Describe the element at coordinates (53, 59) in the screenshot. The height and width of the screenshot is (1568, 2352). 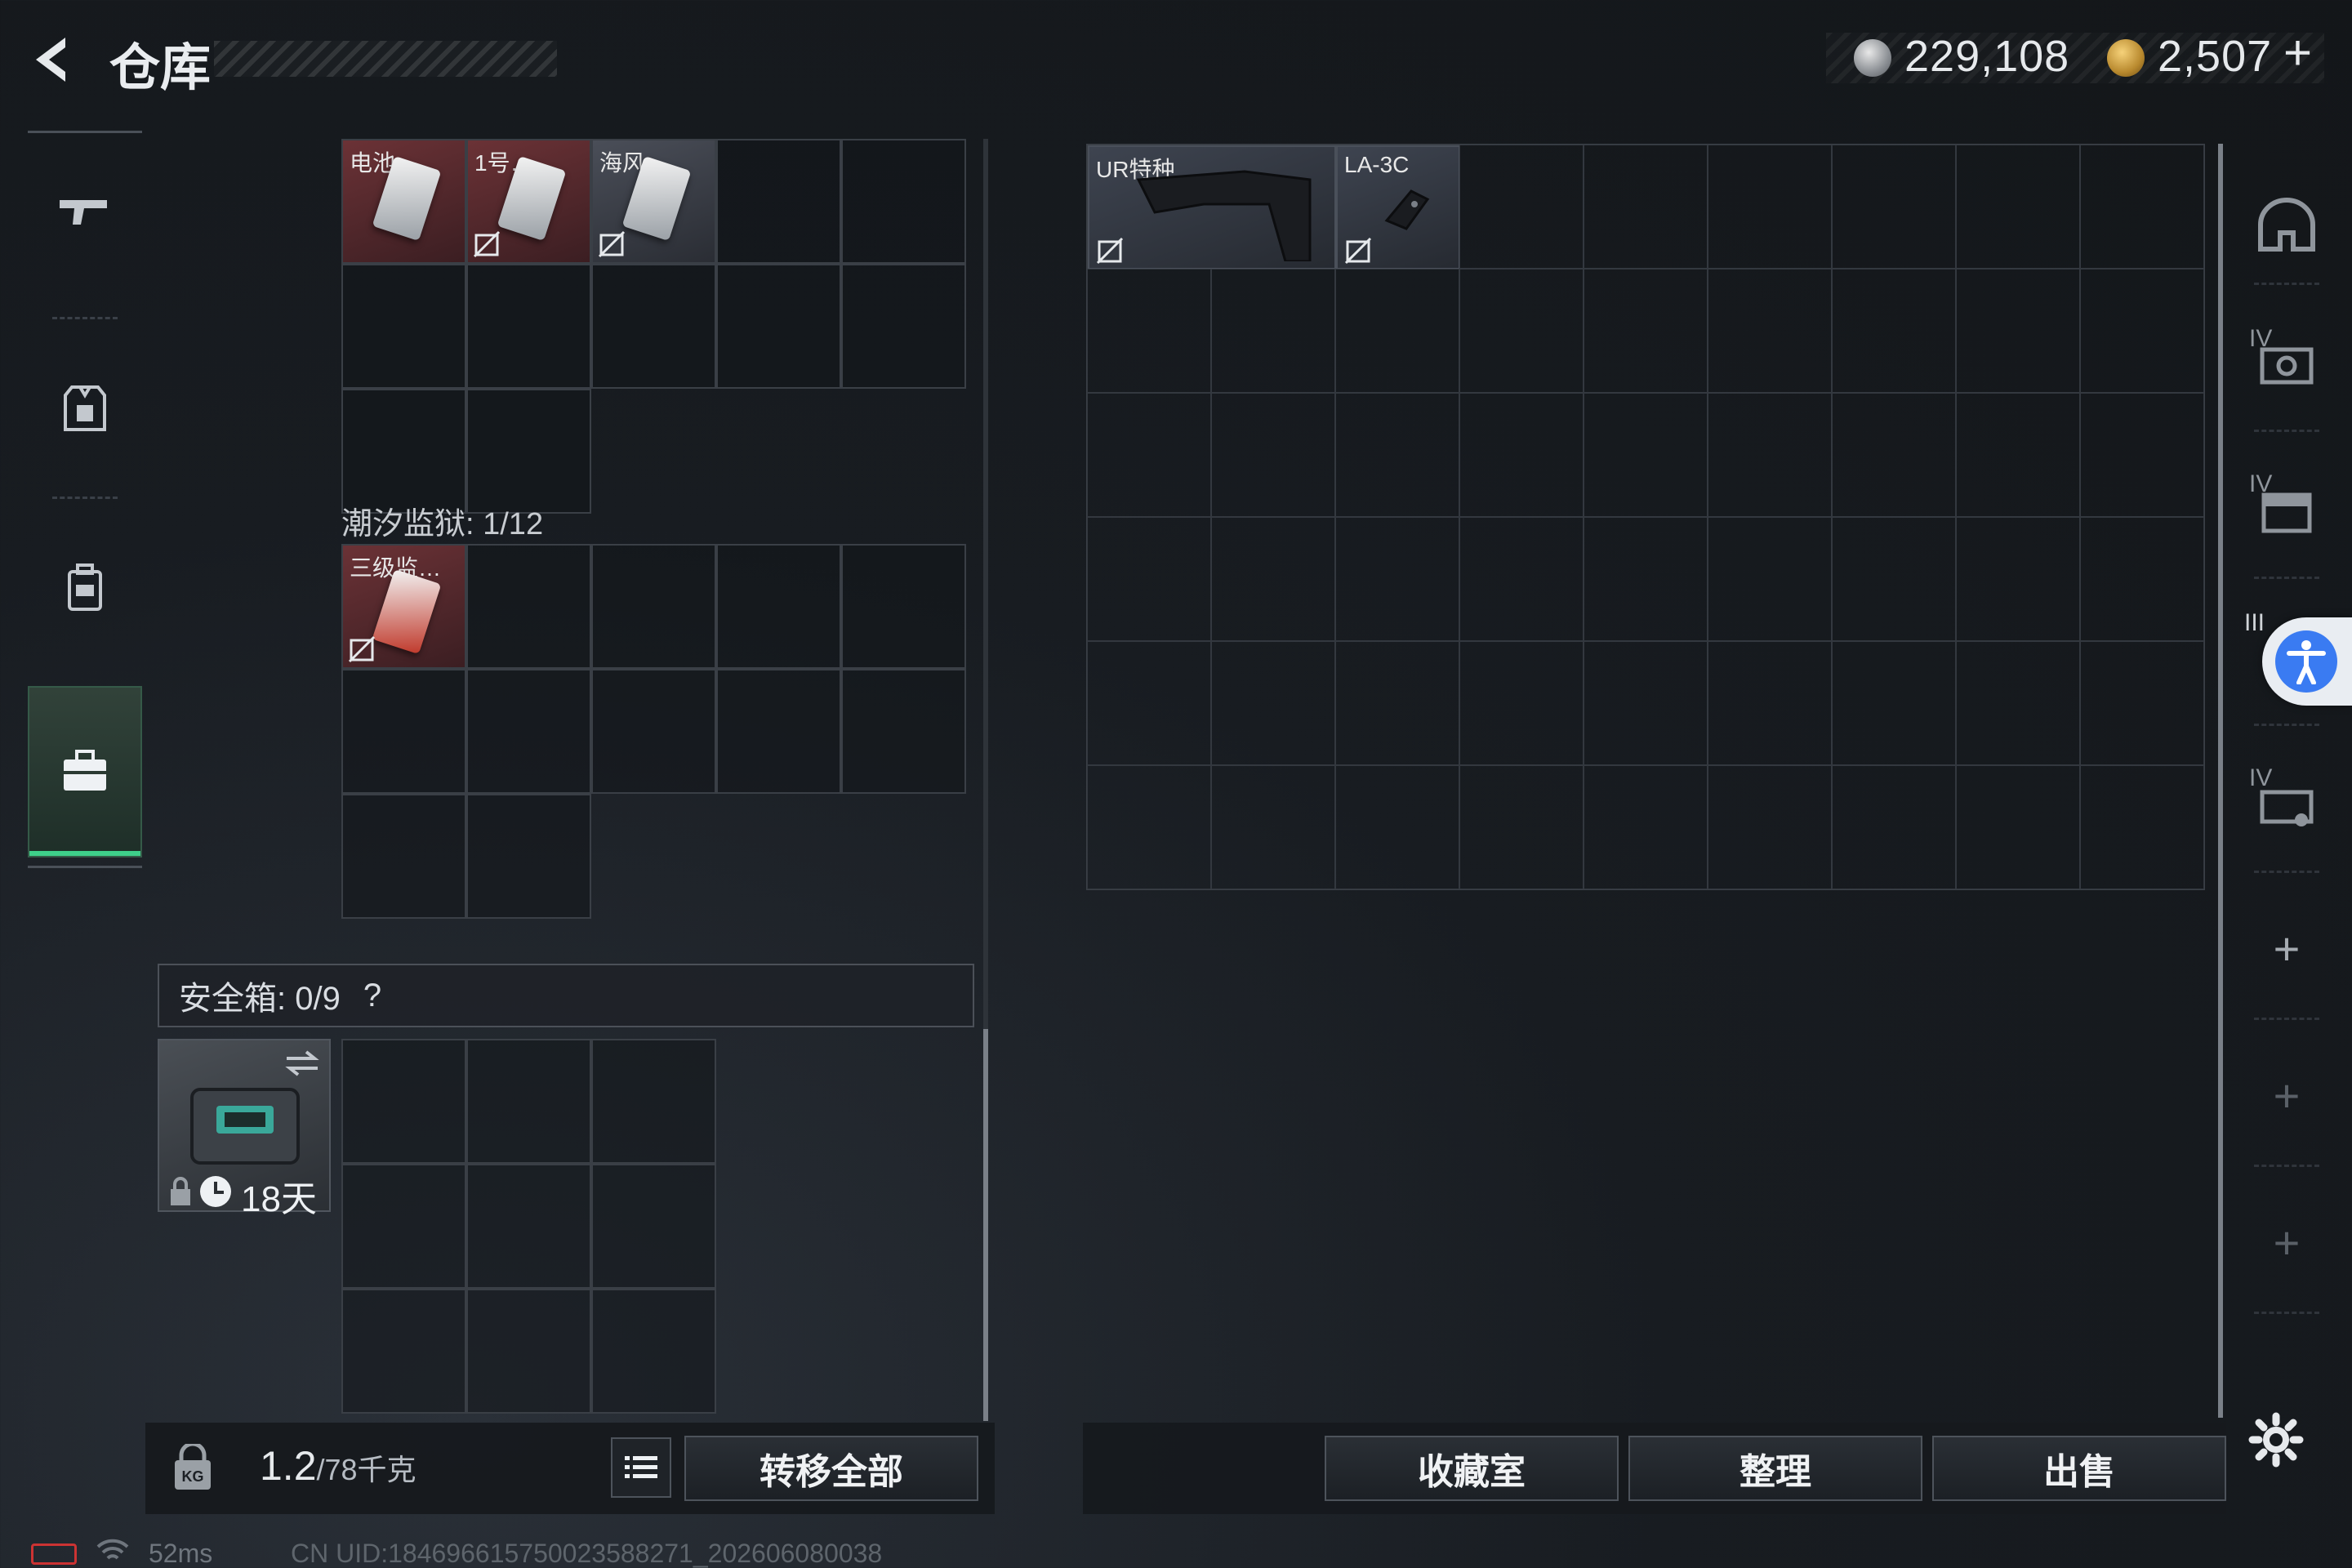
I see `back-arrow-icon` at that location.